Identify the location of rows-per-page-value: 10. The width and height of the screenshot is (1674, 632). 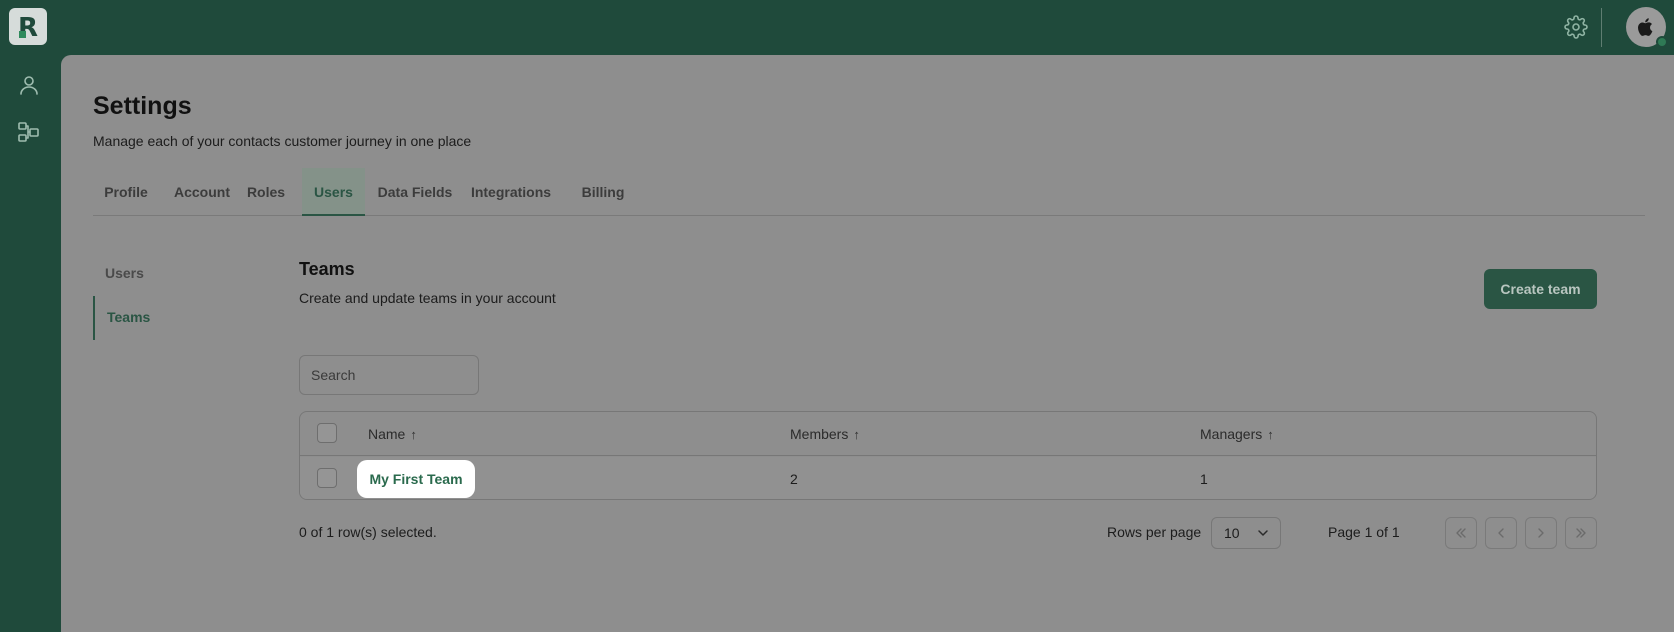
(1232, 533).